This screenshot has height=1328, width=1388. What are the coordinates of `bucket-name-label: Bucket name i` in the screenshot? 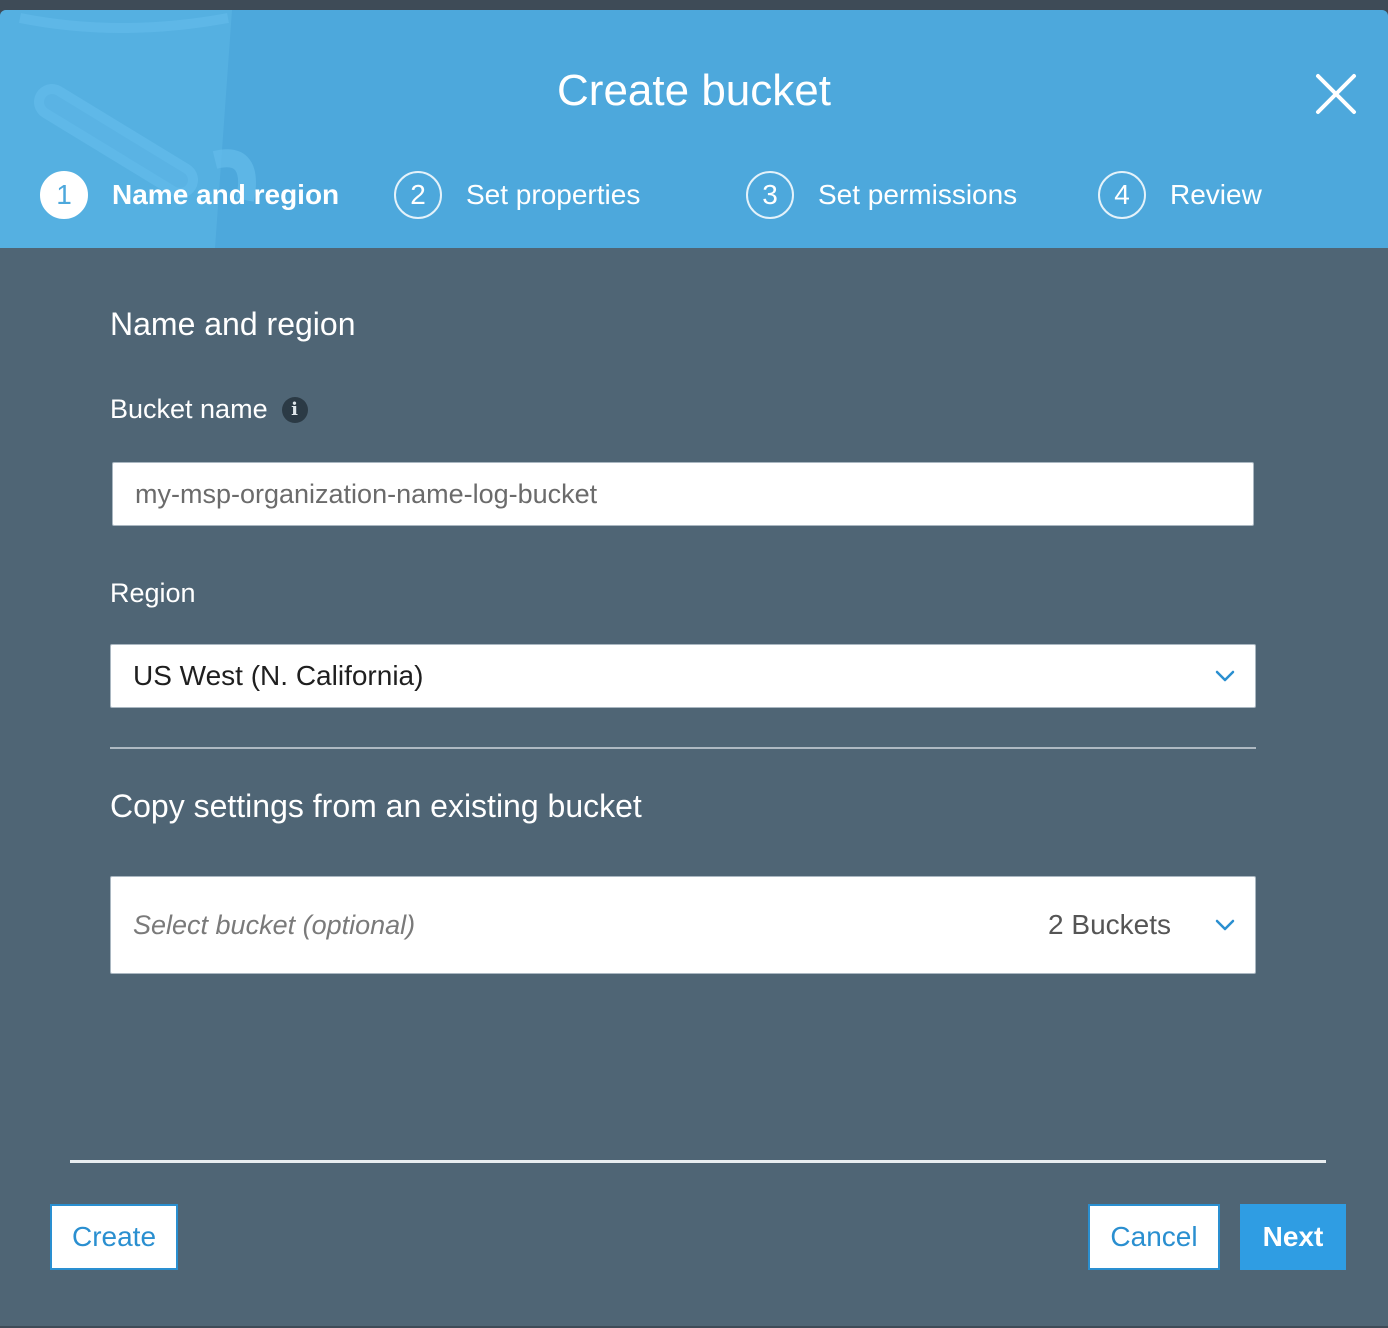 It's located at (209, 409).